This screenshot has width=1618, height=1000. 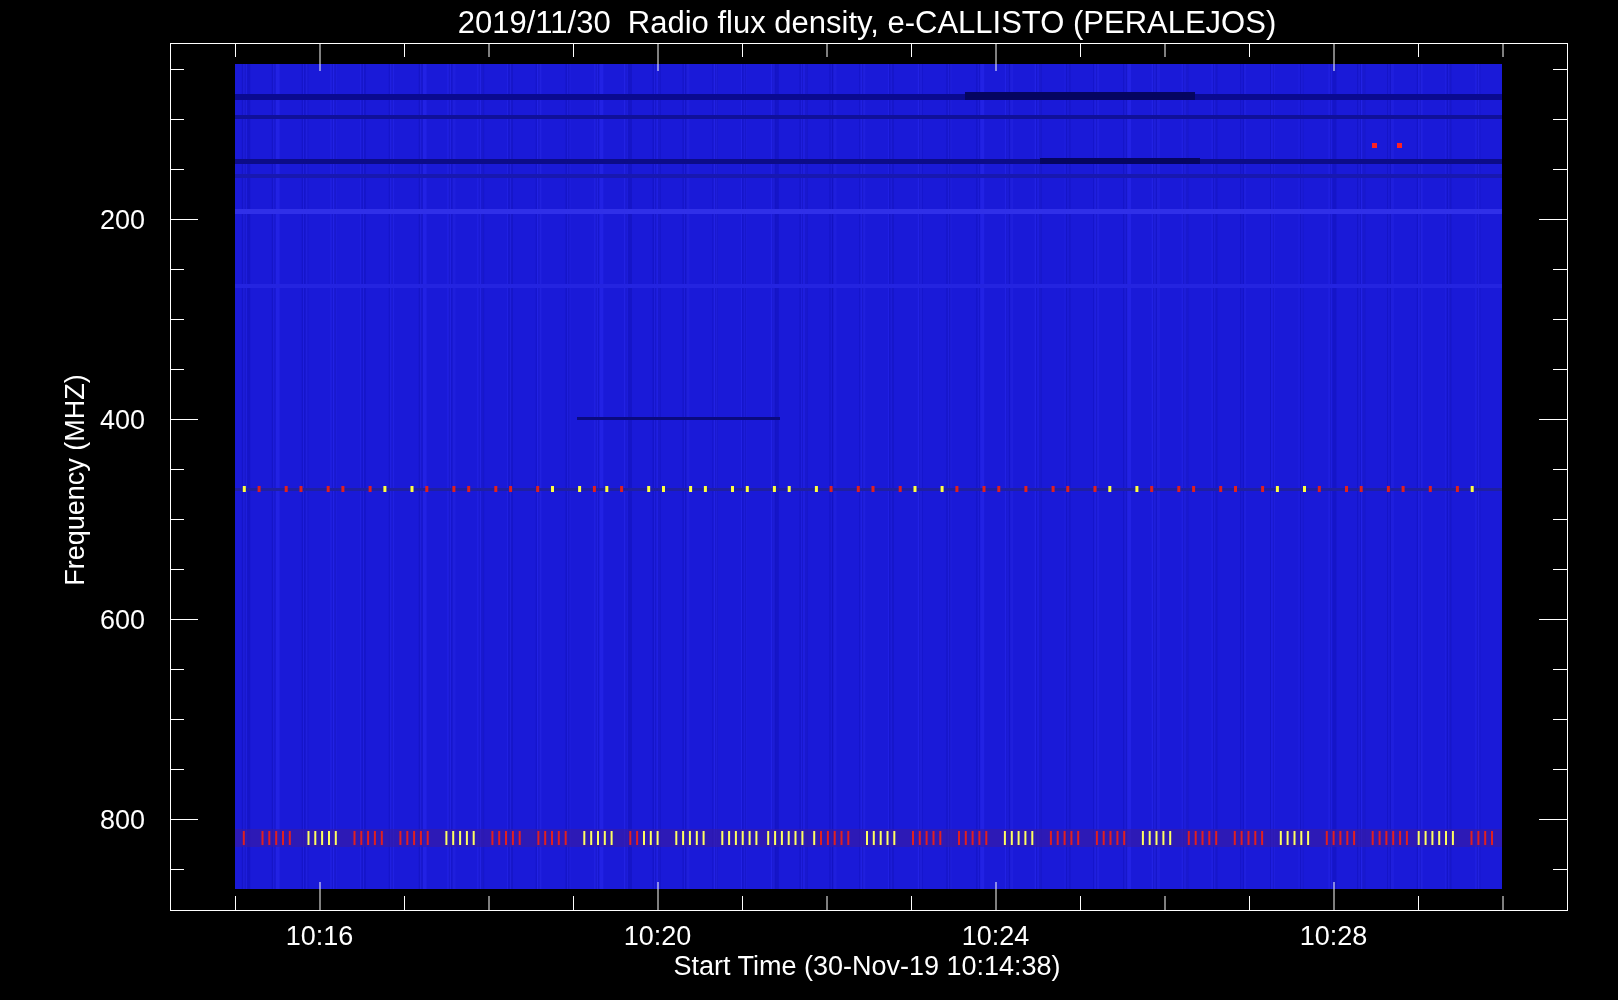 I want to click on y-tick-label: 200, so click(x=122, y=220).